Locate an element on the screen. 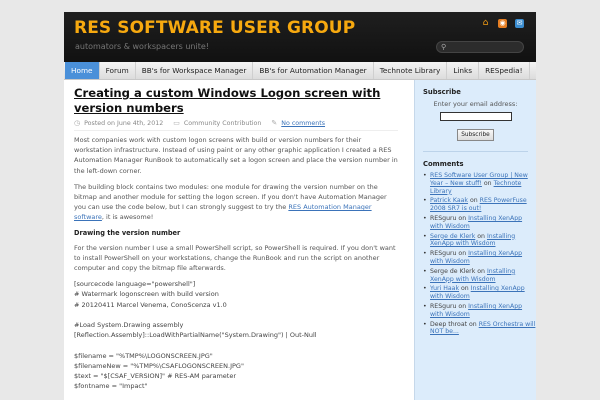 The image size is (600, 400). post-category: Community Contribution is located at coordinates (223, 123).